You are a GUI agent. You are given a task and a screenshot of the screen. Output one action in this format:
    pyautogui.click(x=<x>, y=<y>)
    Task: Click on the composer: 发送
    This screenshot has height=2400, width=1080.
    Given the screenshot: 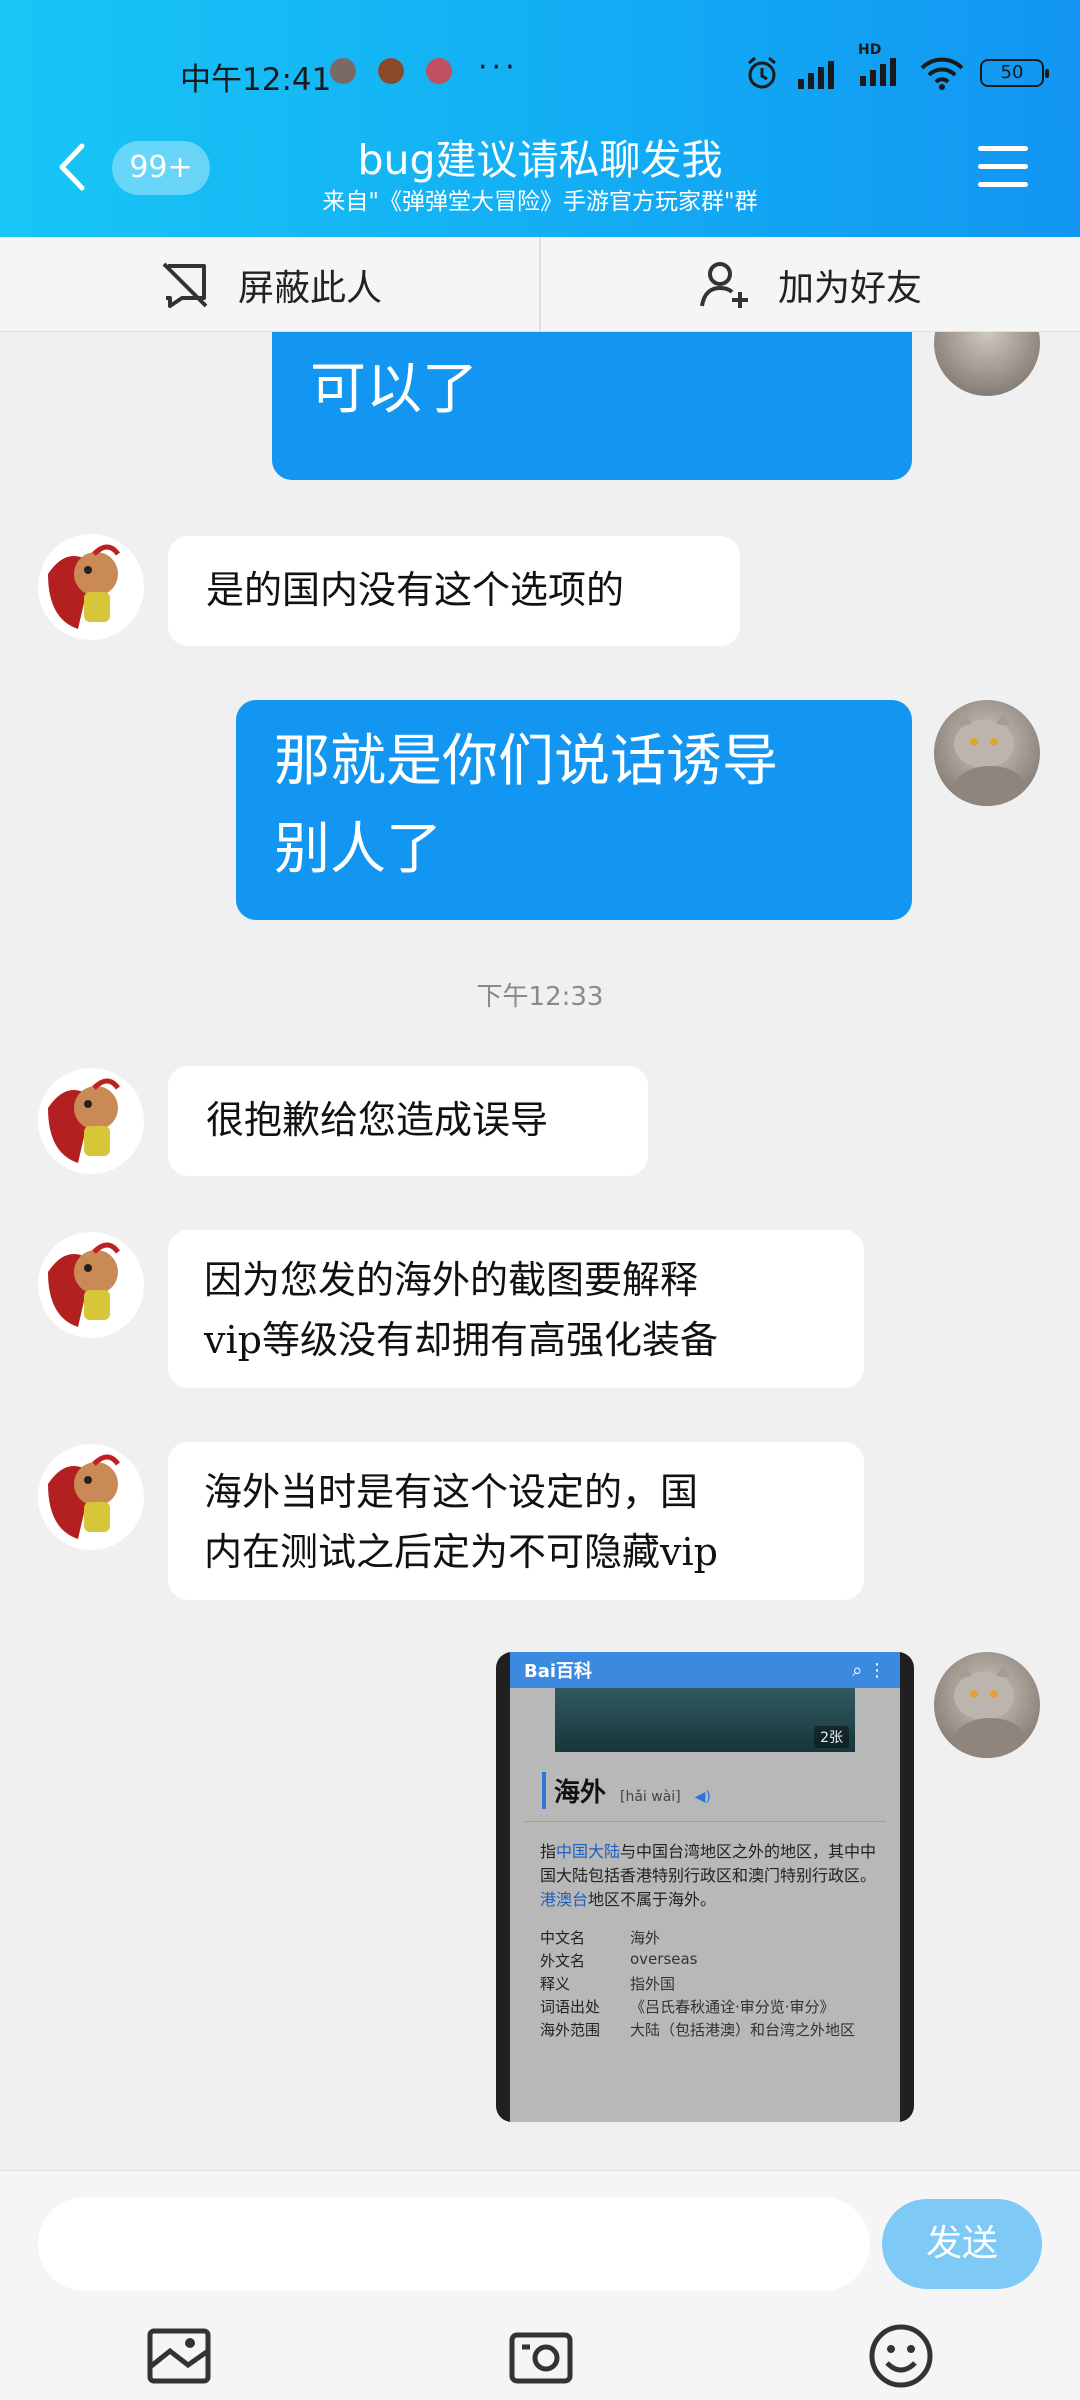 What is the action you would take?
    pyautogui.click(x=540, y=2285)
    